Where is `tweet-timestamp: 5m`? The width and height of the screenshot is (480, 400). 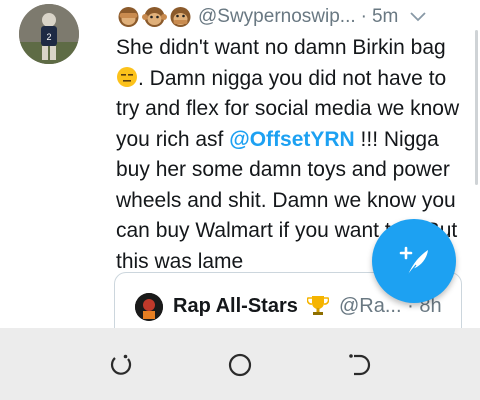
tweet-timestamp: 5m is located at coordinates (385, 16).